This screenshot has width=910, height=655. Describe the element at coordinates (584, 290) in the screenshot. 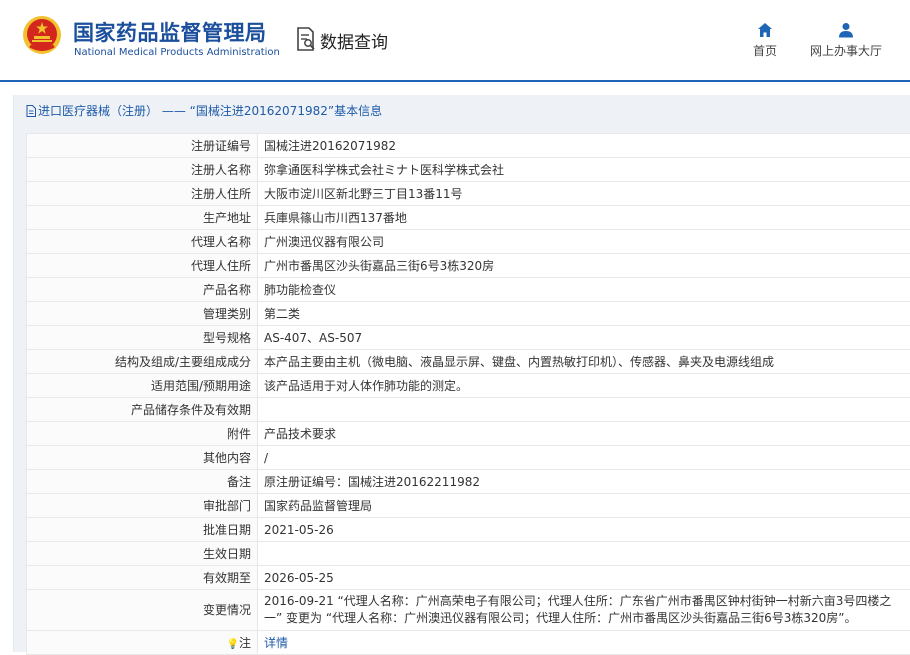

I see `field-value: 肺功能检查仪` at that location.